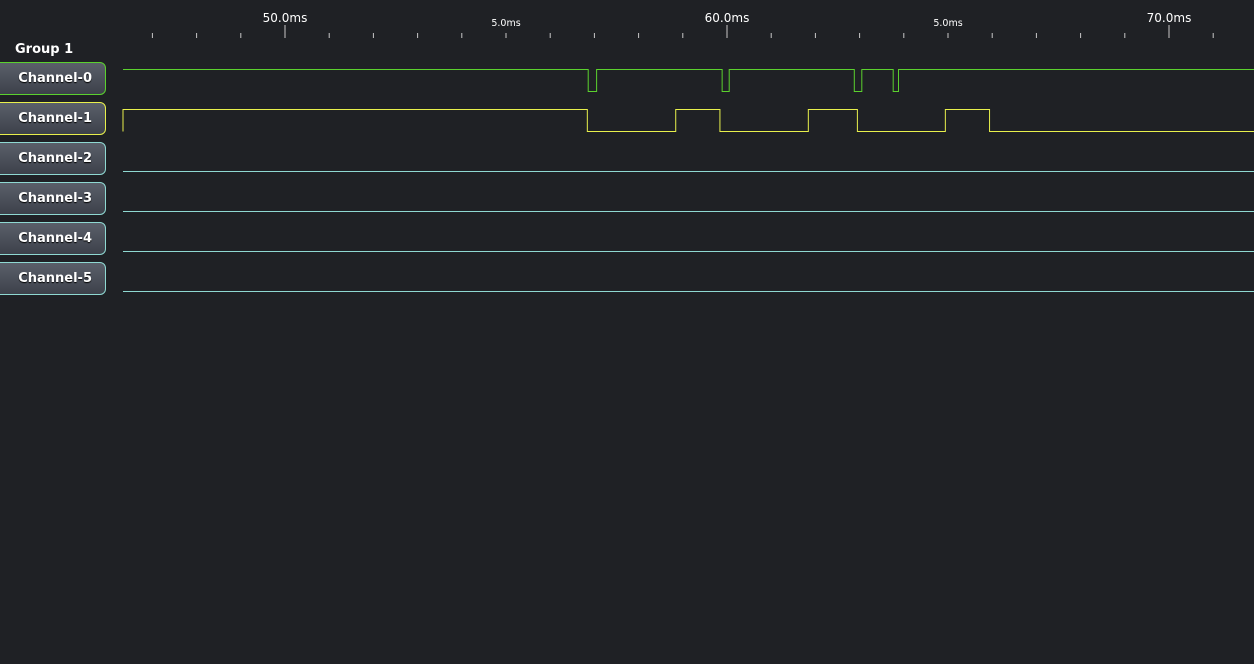 Image resolution: width=1254 pixels, height=664 pixels. Describe the element at coordinates (53, 278) in the screenshot. I see `channel-5-button: Channel-5` at that location.